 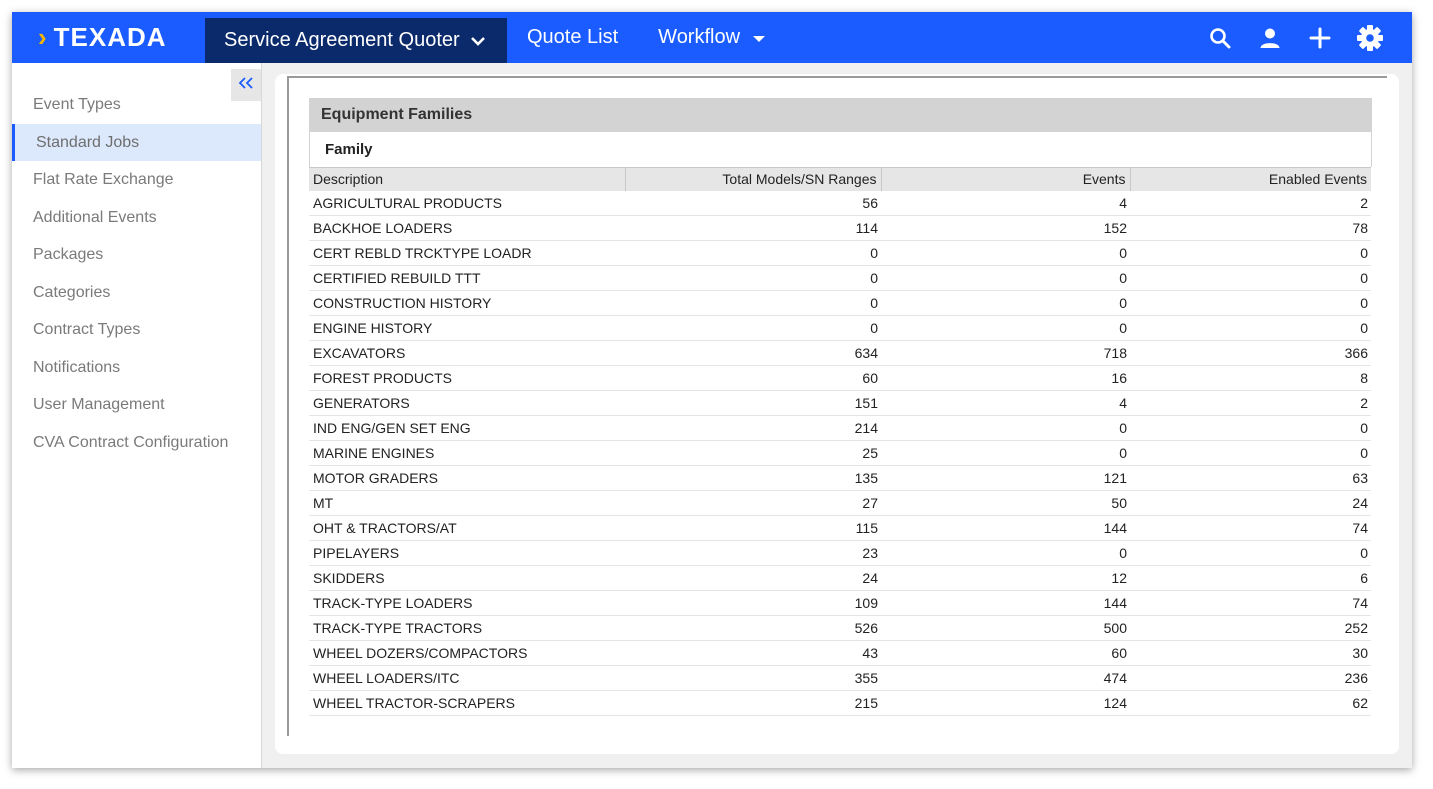 What do you see at coordinates (136, 104) in the screenshot?
I see `sidebar-item-event-types: Event Types` at bounding box center [136, 104].